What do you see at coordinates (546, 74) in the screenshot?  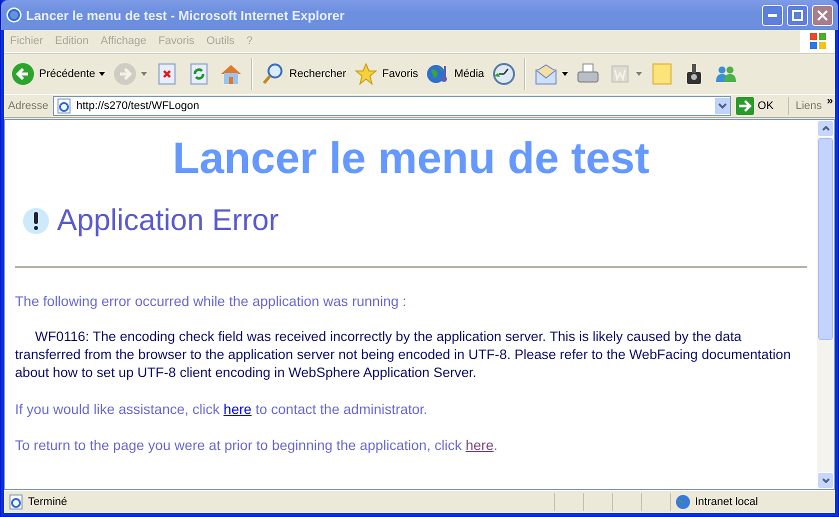 I see `envelope-icon` at bounding box center [546, 74].